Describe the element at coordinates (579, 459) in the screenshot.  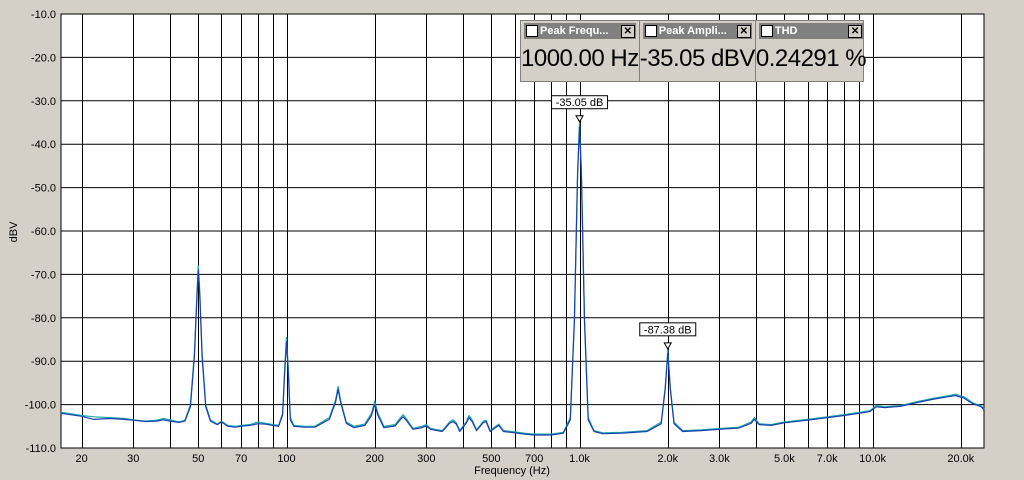
I see `x-tick-label: 1.0k` at that location.